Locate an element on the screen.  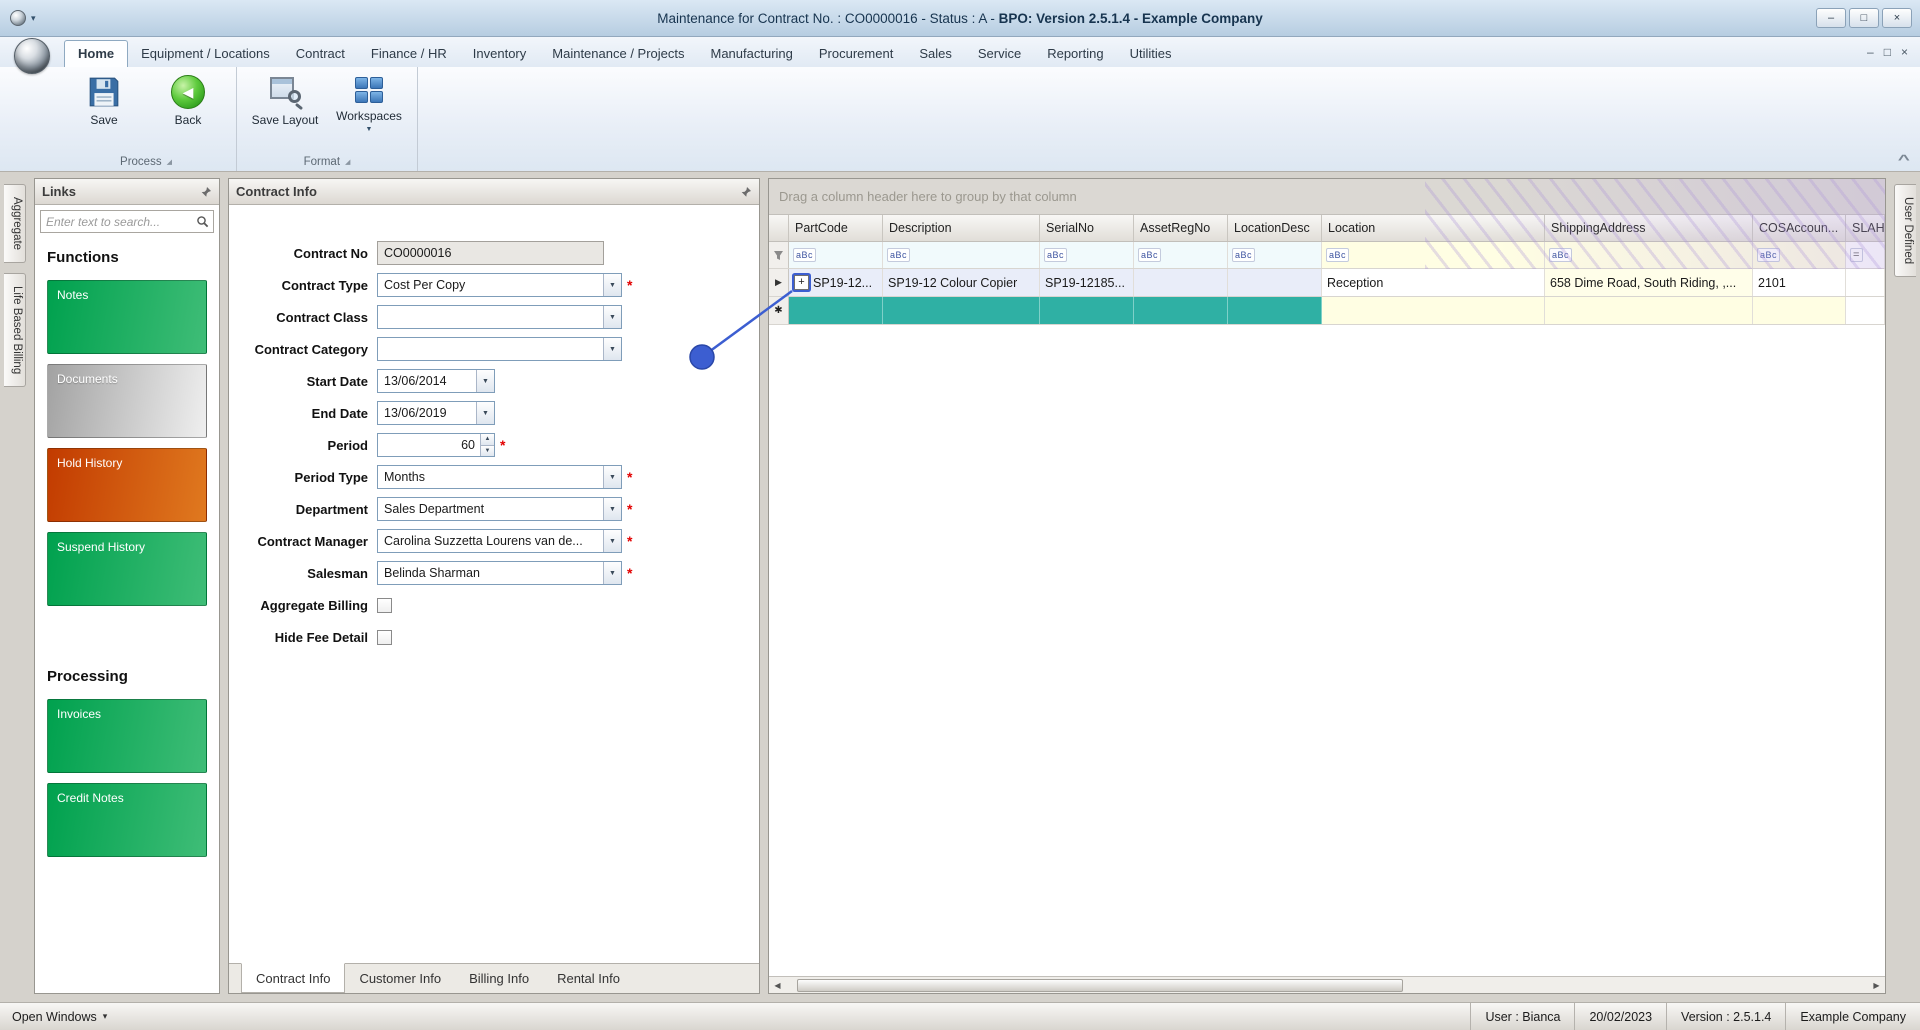
contract-no-input: CO0000016 is located at coordinates (490, 253).